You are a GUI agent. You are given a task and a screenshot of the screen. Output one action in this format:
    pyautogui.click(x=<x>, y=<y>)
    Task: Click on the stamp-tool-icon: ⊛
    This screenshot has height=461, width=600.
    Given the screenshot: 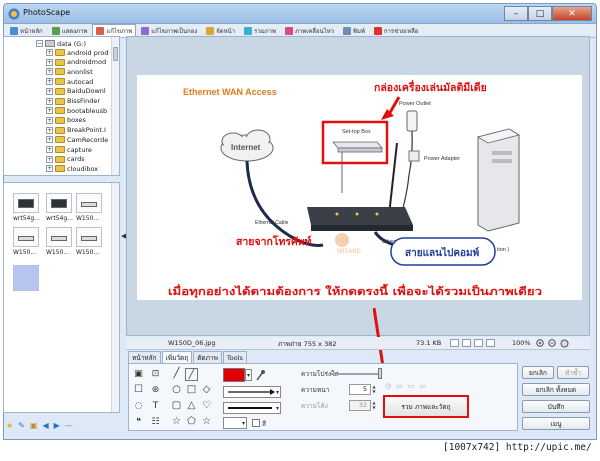 What is the action you would take?
    pyautogui.click(x=155, y=390)
    